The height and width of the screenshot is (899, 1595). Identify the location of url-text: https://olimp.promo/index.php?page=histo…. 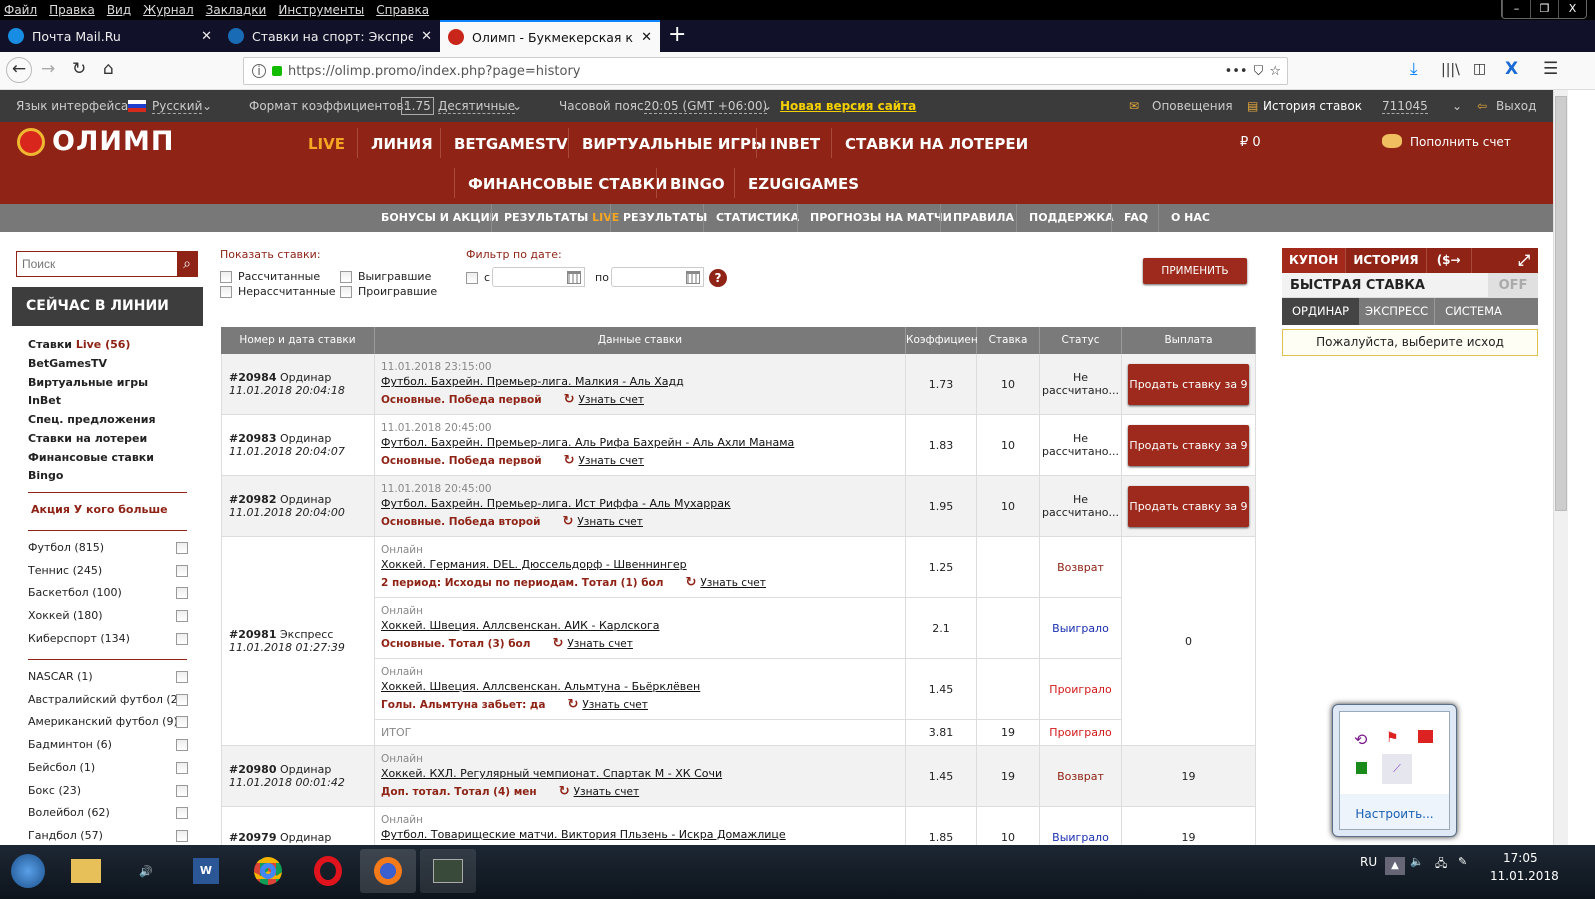
(434, 71).